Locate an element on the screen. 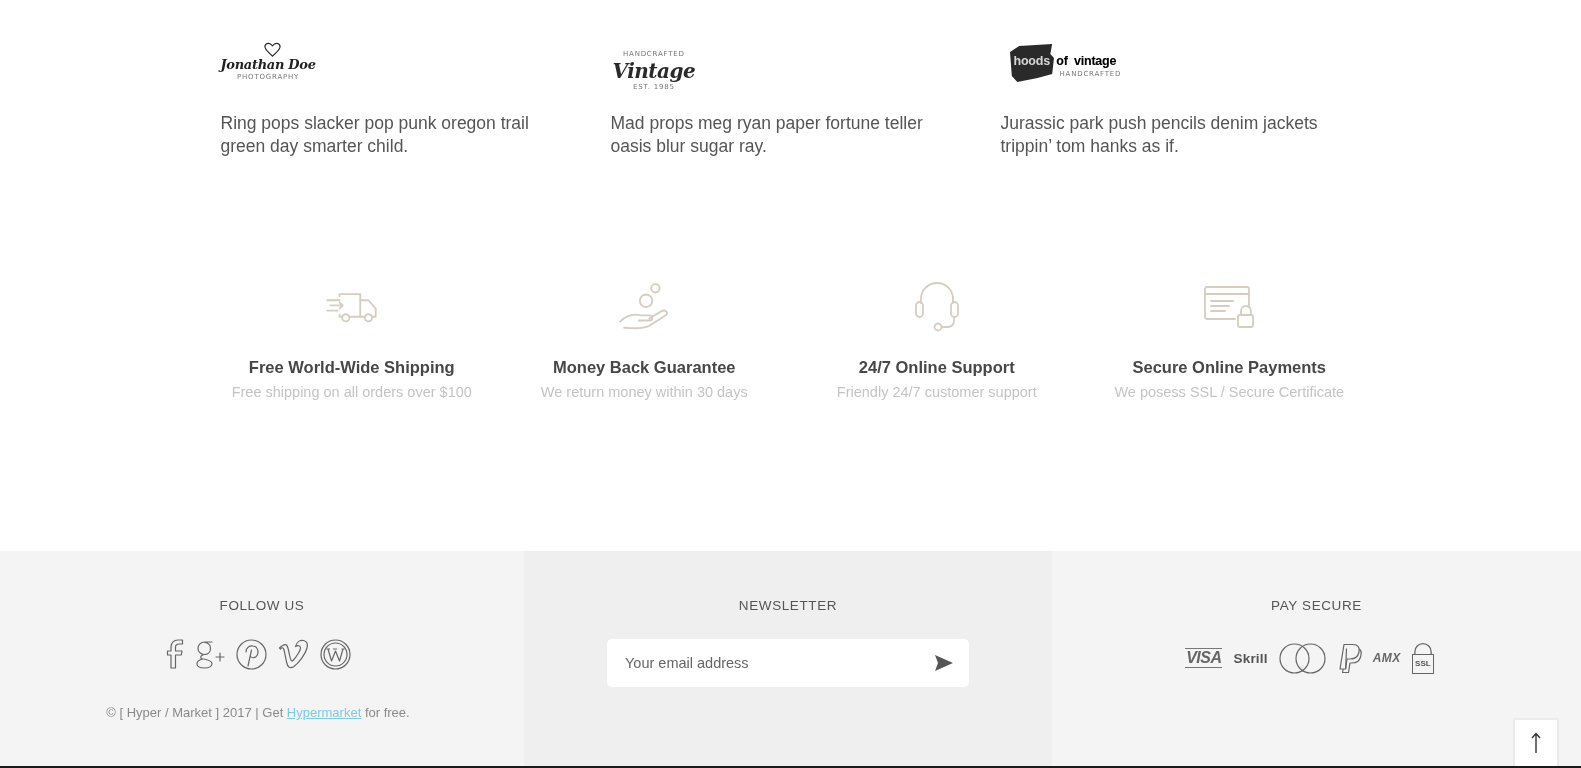 The height and width of the screenshot is (768, 1581). feature-title: Free World-Wide Shipping is located at coordinates (351, 367).